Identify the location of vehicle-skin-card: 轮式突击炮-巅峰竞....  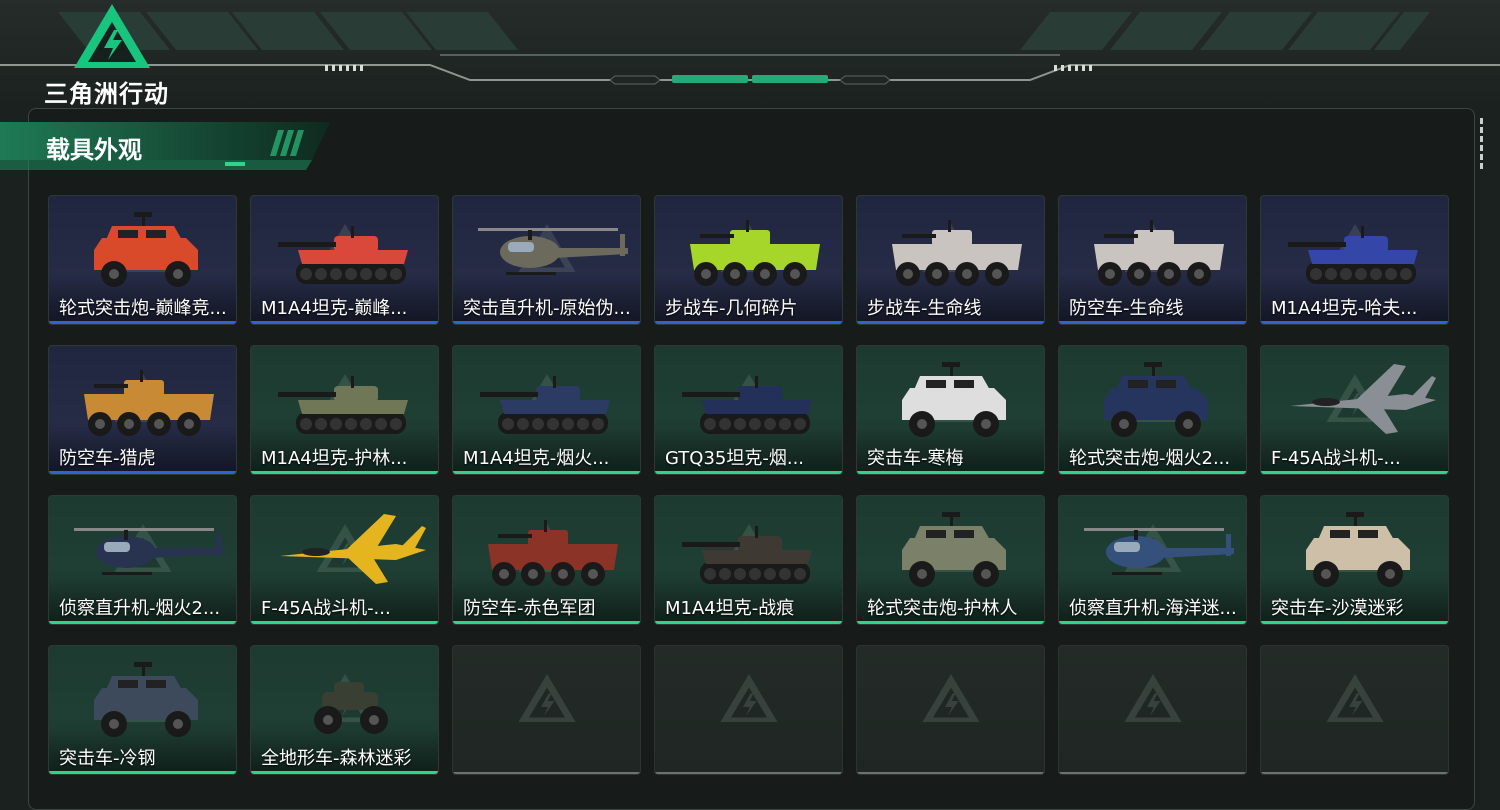
(142, 260).